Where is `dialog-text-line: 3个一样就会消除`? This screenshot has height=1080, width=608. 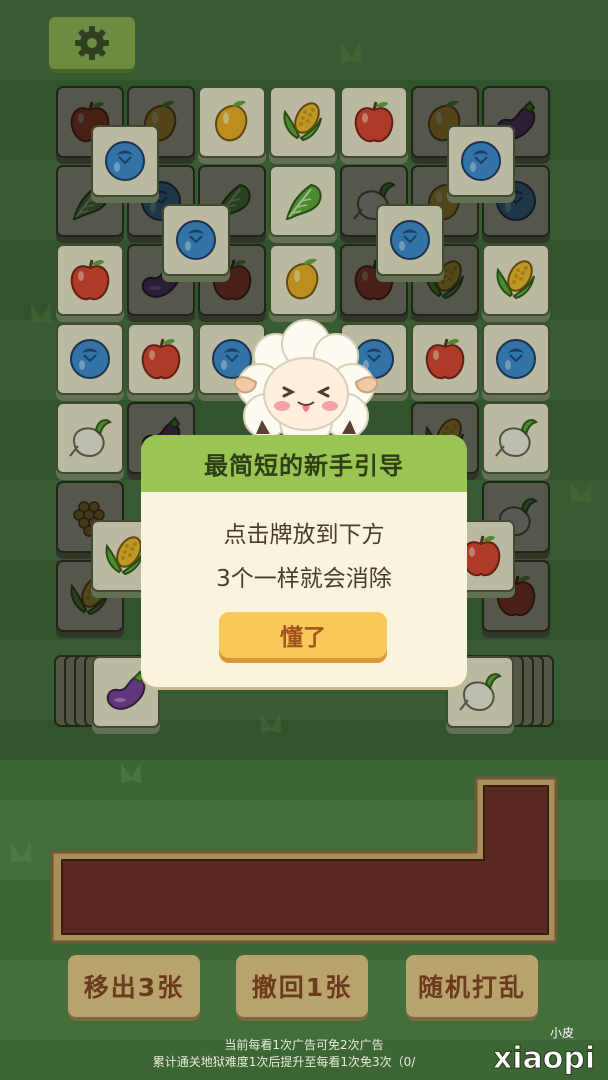 dialog-text-line: 3个一样就会消除 is located at coordinates (304, 579).